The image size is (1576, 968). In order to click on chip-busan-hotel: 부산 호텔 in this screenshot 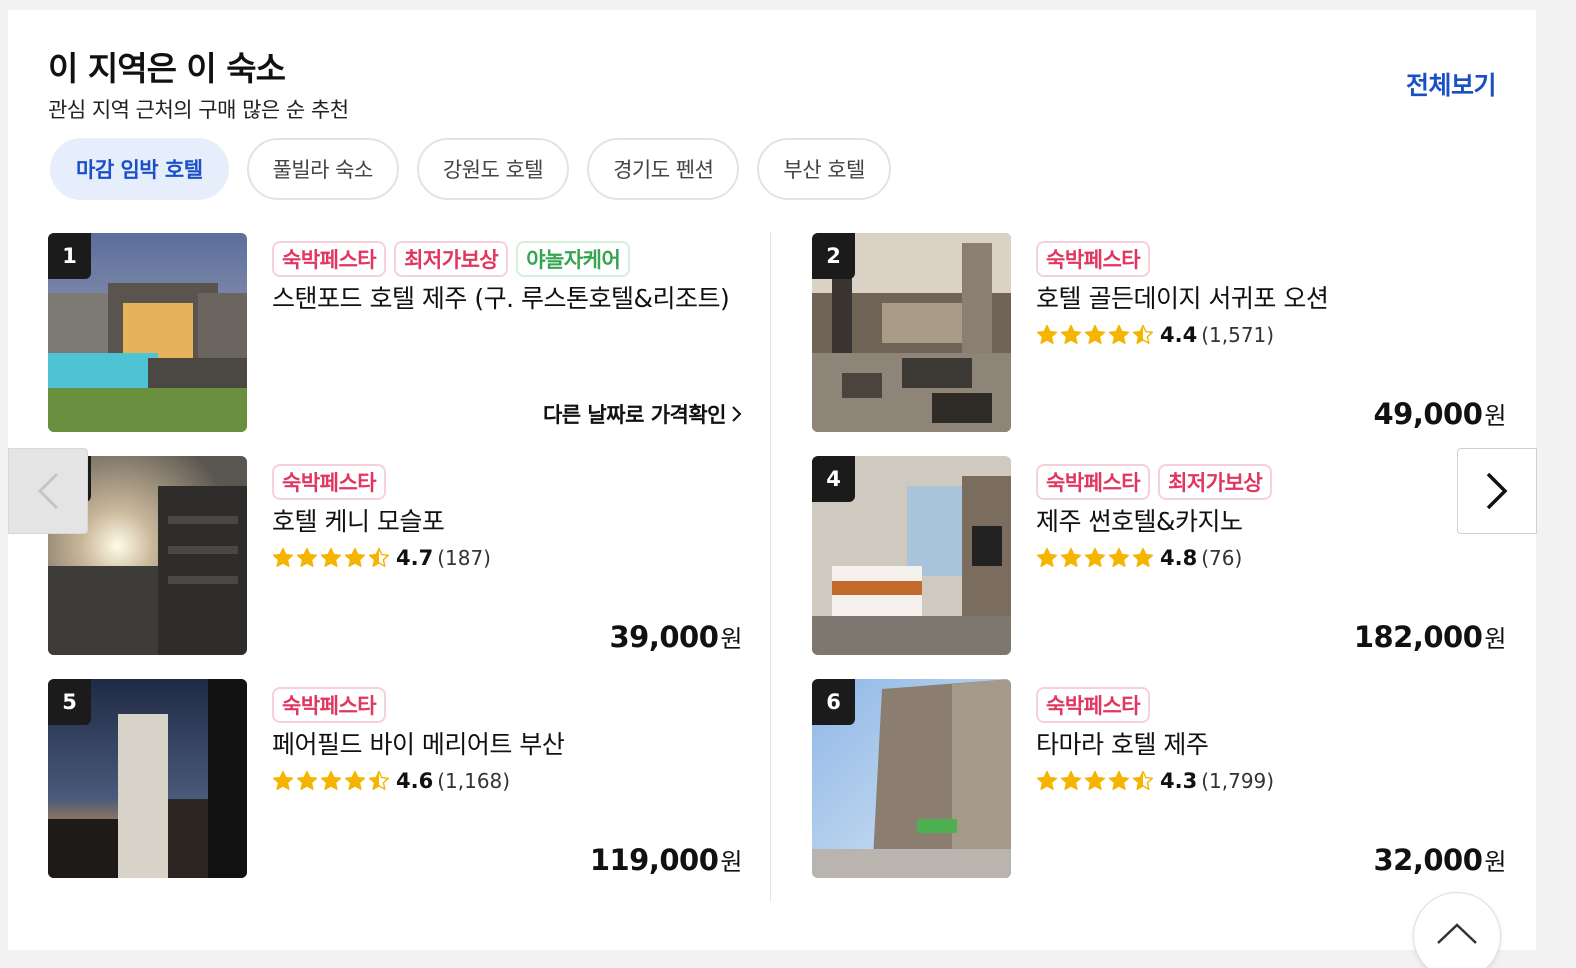, I will do `click(824, 169)`.